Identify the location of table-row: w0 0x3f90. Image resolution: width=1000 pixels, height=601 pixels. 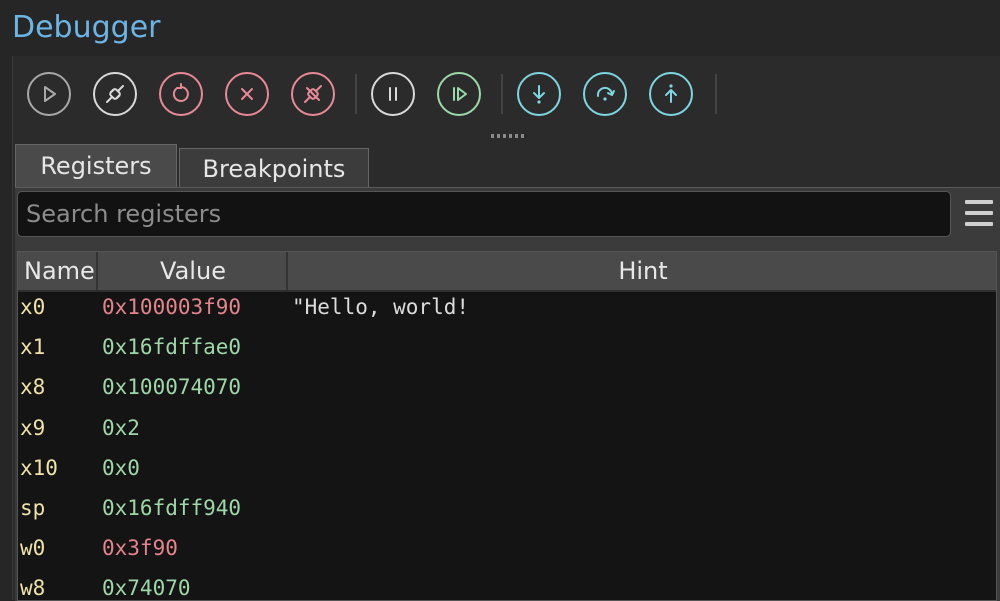
(507, 553).